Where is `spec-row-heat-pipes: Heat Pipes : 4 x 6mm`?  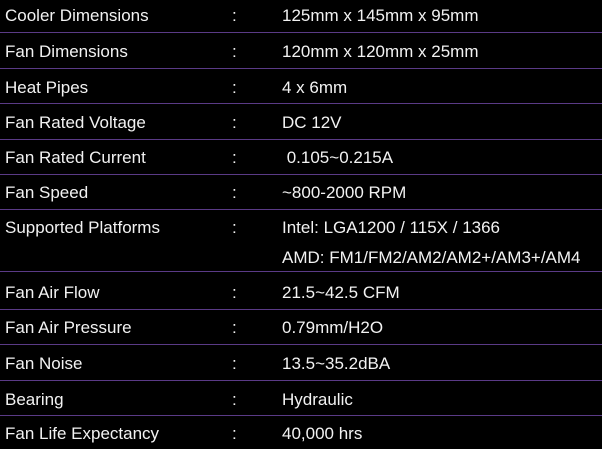
spec-row-heat-pipes: Heat Pipes : 4 x 6mm is located at coordinates (301, 86).